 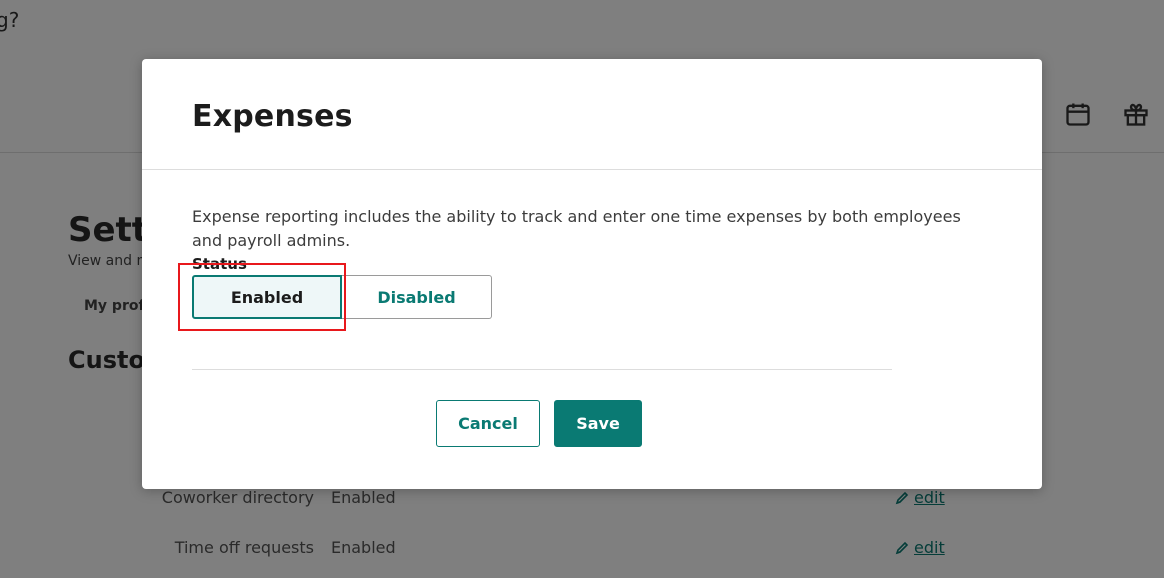 I want to click on save-button: Save, so click(x=598, y=423).